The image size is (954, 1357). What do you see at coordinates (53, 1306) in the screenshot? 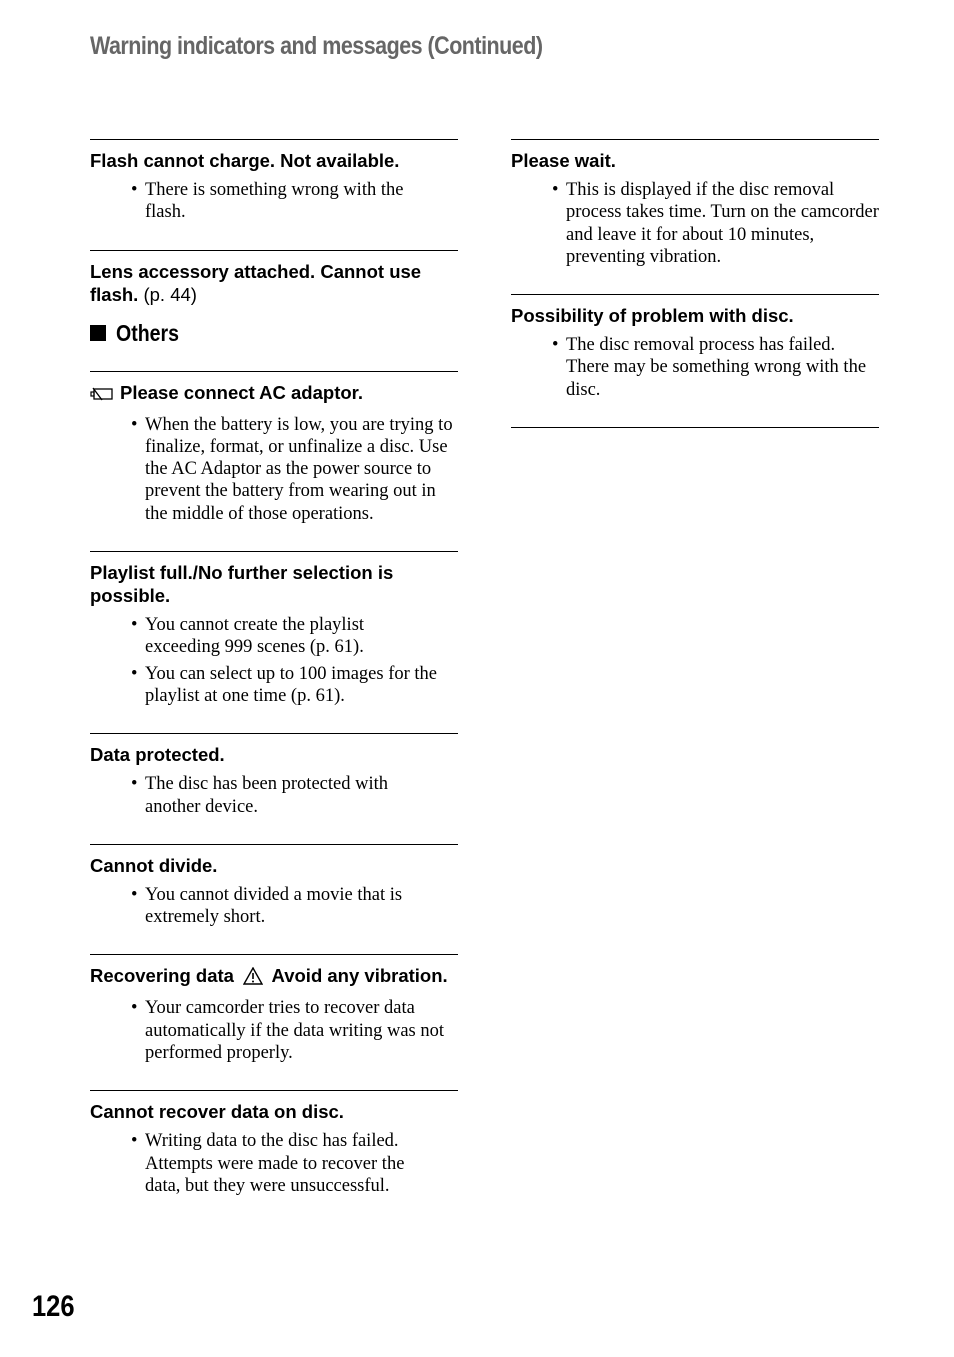
I see `page-number: 126` at bounding box center [53, 1306].